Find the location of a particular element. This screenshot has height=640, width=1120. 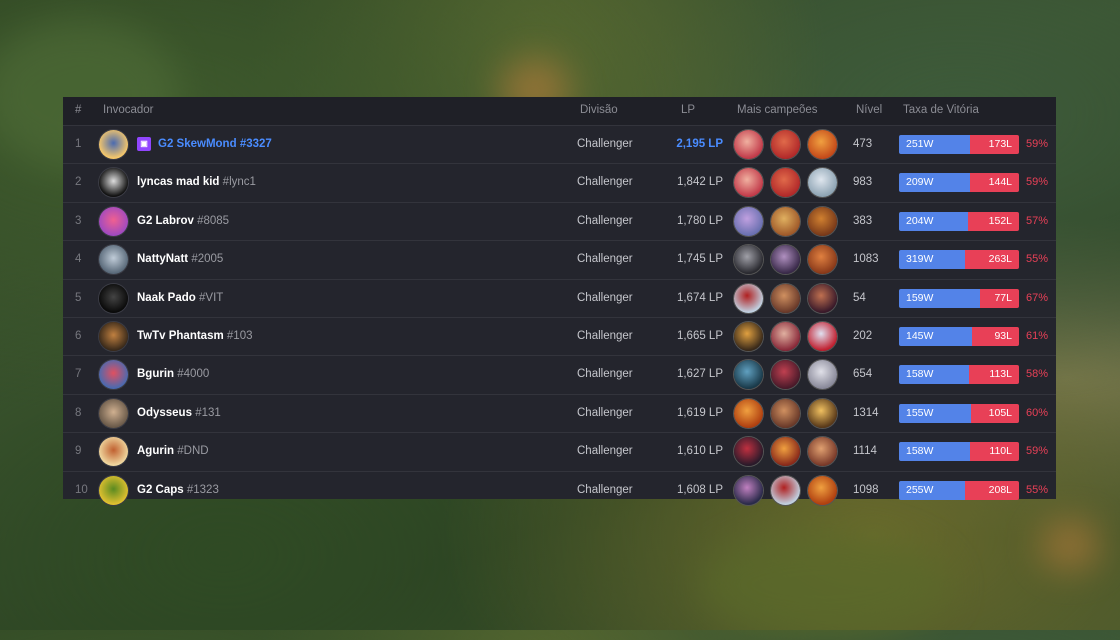

header-summoner: Invocador is located at coordinates (128, 110).